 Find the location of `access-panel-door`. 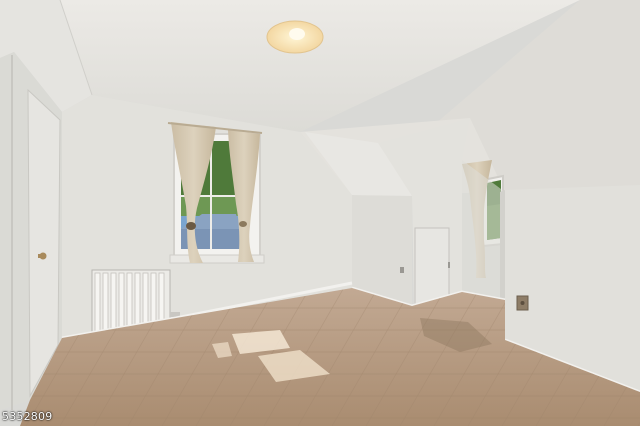

access-panel-door is located at coordinates (432, 266).